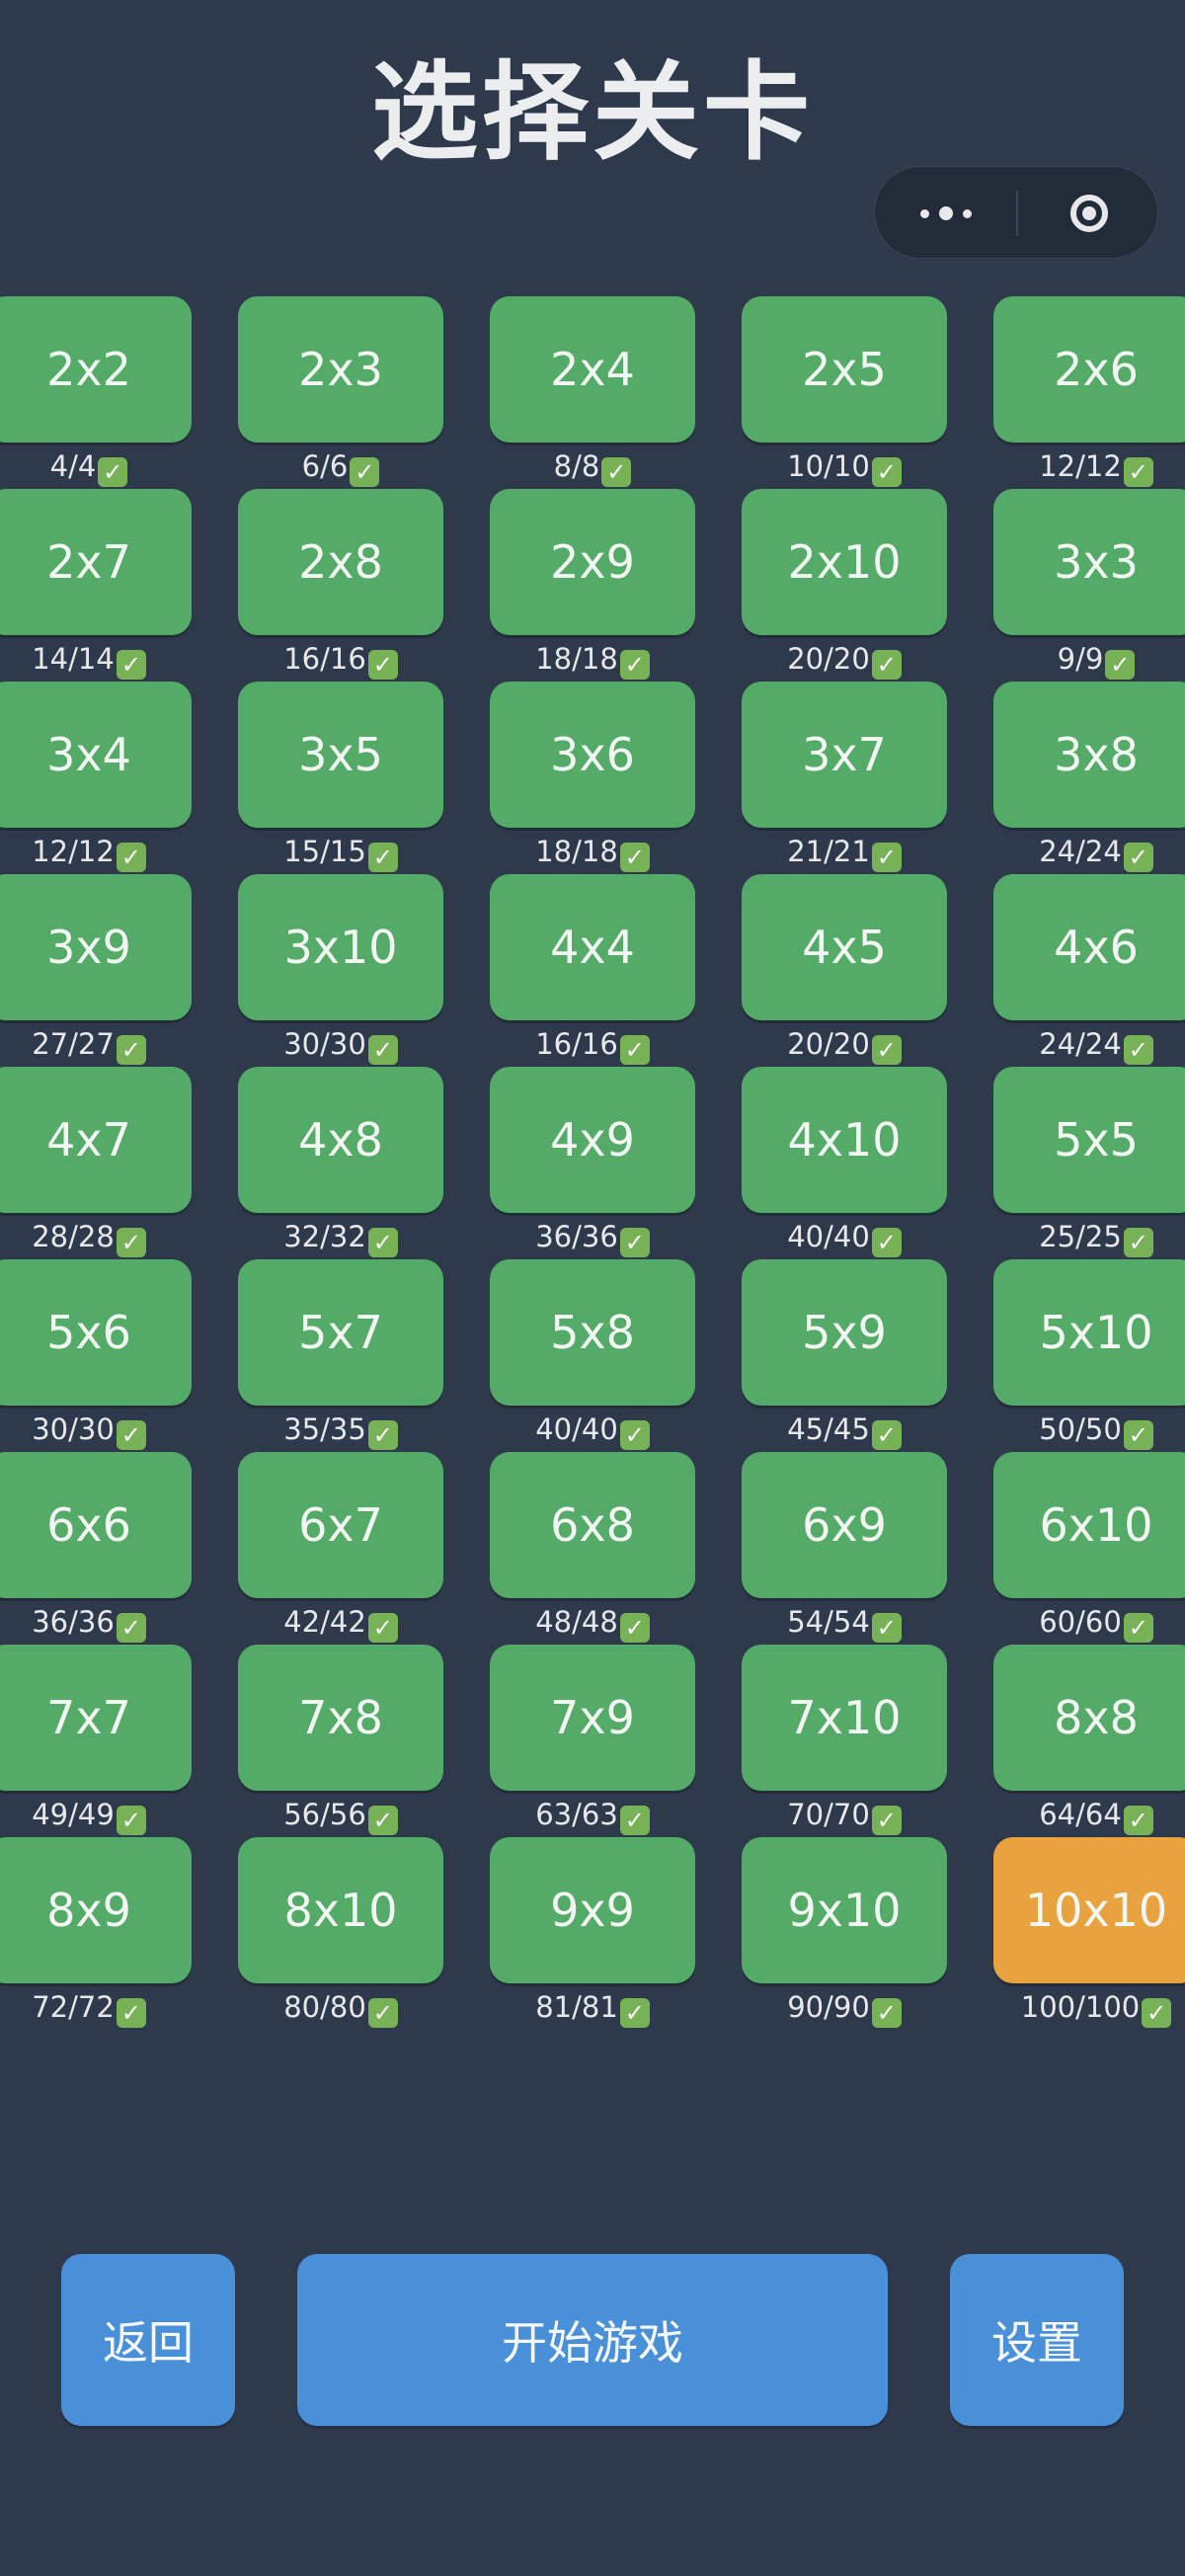  I want to click on level-progress: 4/4 ✓, so click(96, 466).